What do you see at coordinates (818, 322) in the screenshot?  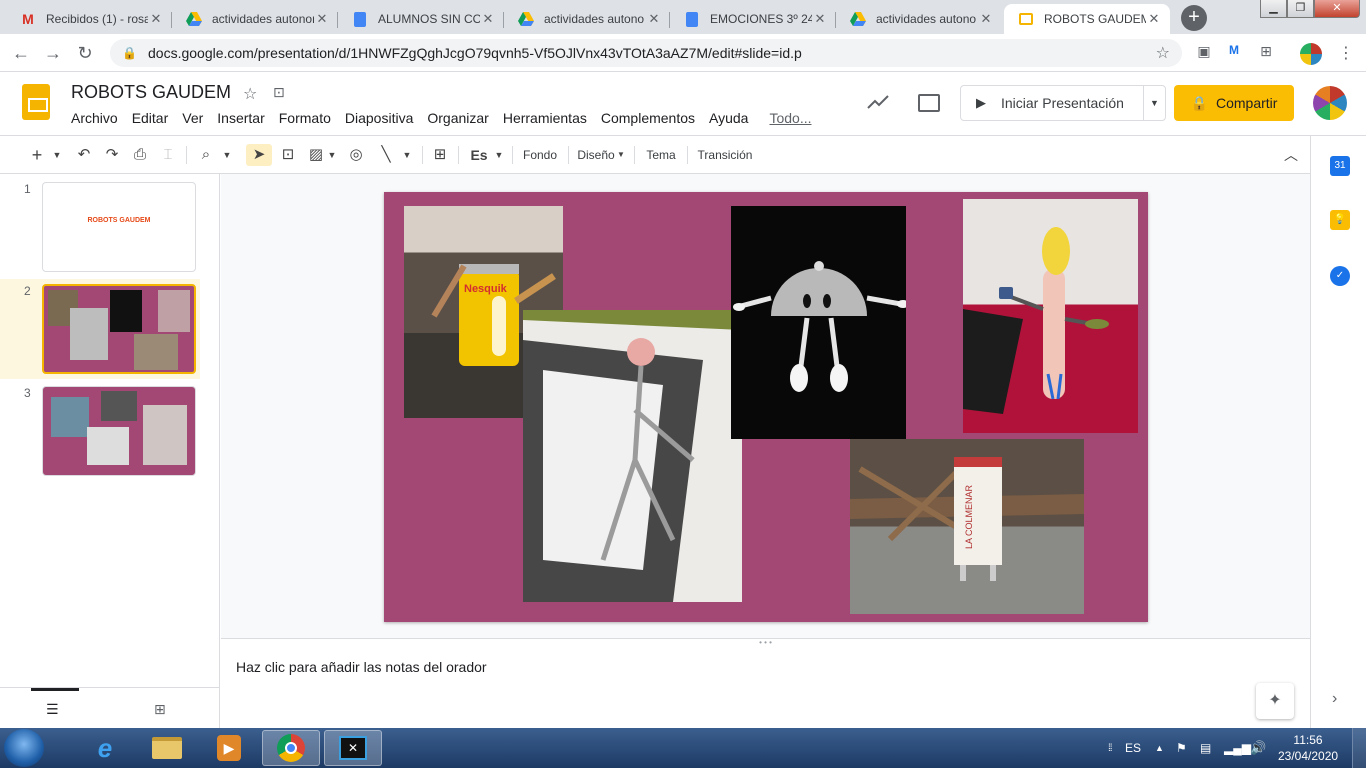 I see `spoon-lid-robot-photo` at bounding box center [818, 322].